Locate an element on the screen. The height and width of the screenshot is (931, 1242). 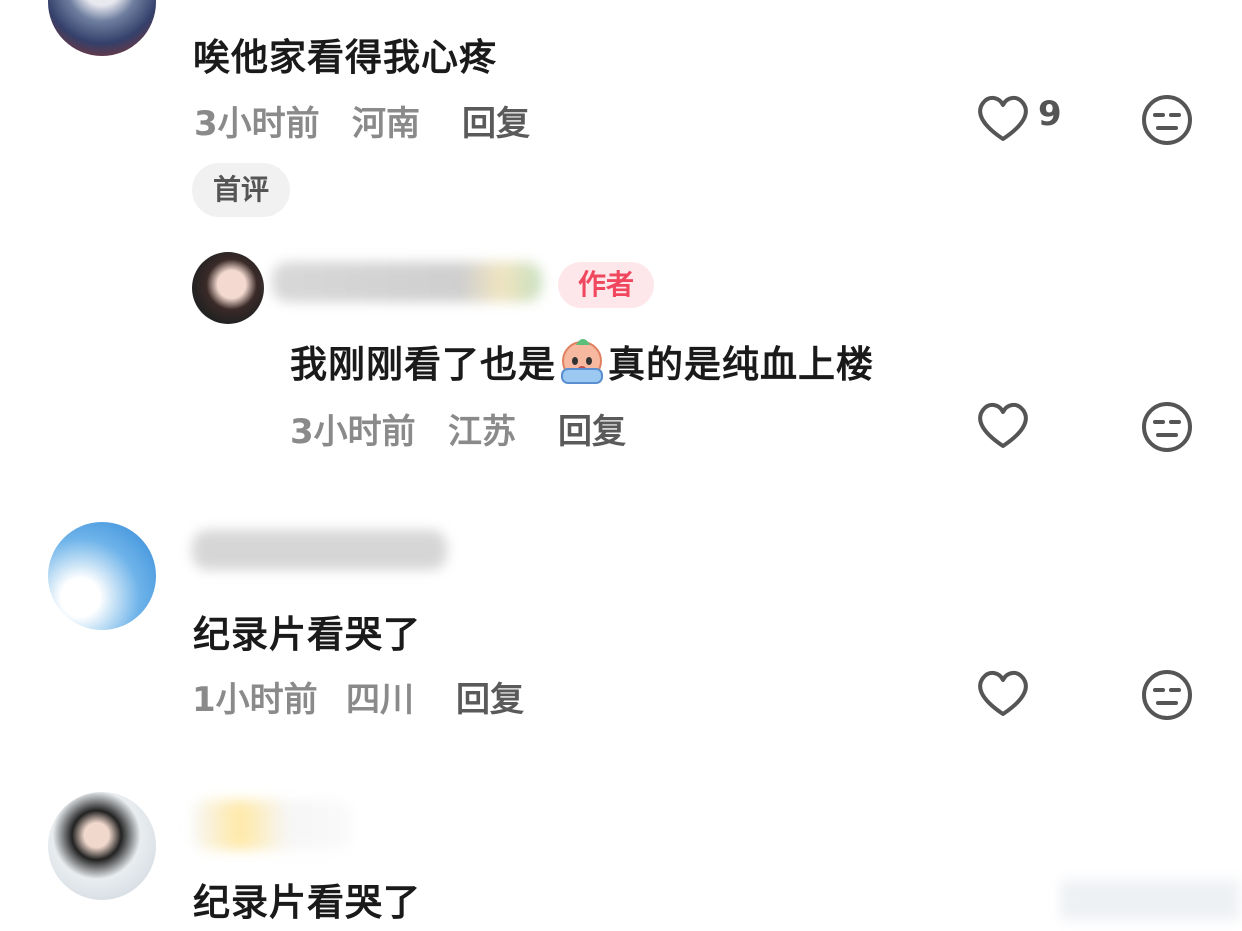
comment-location: 江苏 is located at coordinates (482, 432).